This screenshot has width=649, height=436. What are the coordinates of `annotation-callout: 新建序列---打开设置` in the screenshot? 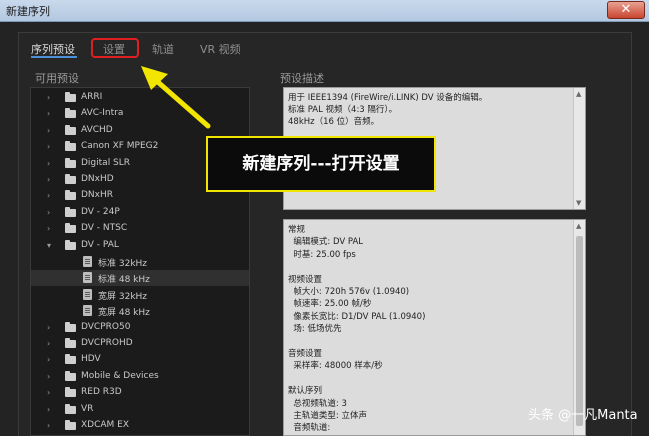 It's located at (321, 164).